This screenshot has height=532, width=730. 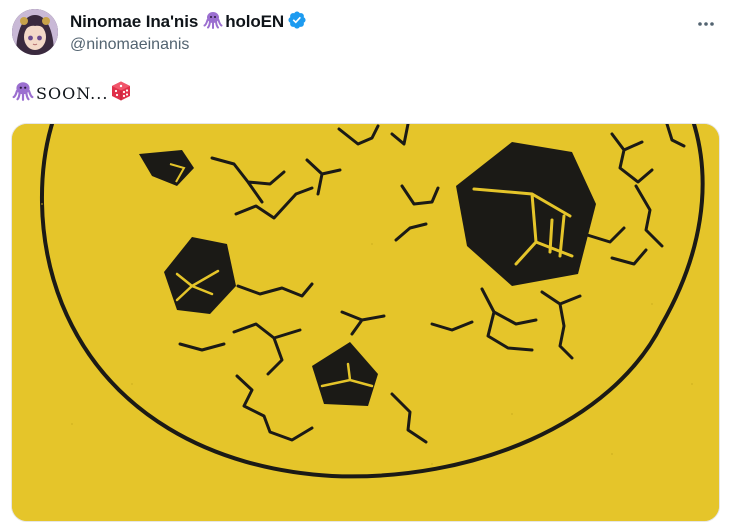 I want to click on author-display-name: Ninomae Ina'nis, so click(x=134, y=22).